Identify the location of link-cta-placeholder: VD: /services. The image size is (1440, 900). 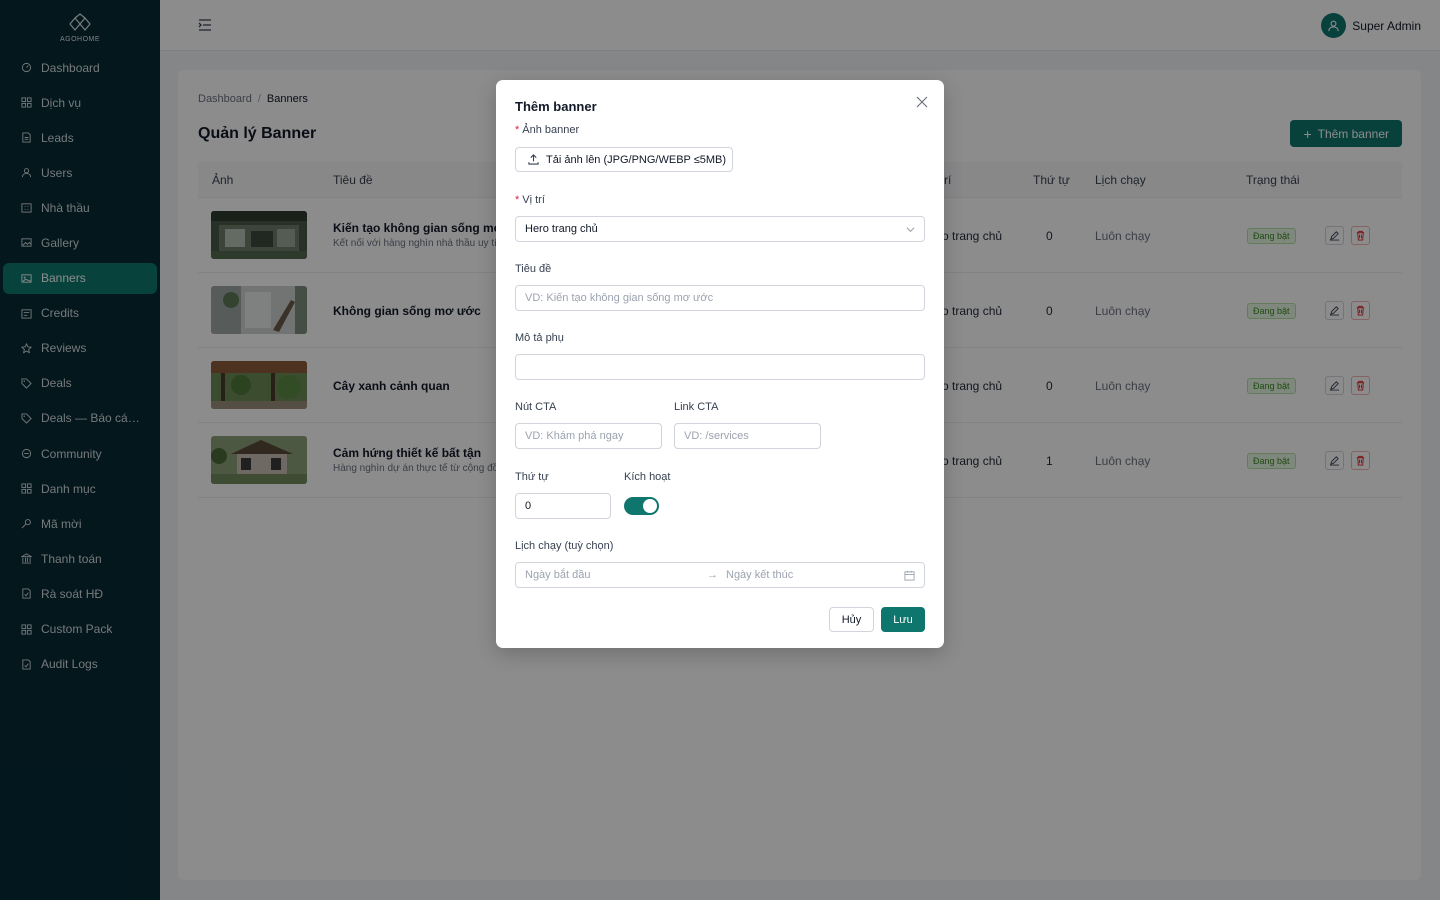
(716, 436).